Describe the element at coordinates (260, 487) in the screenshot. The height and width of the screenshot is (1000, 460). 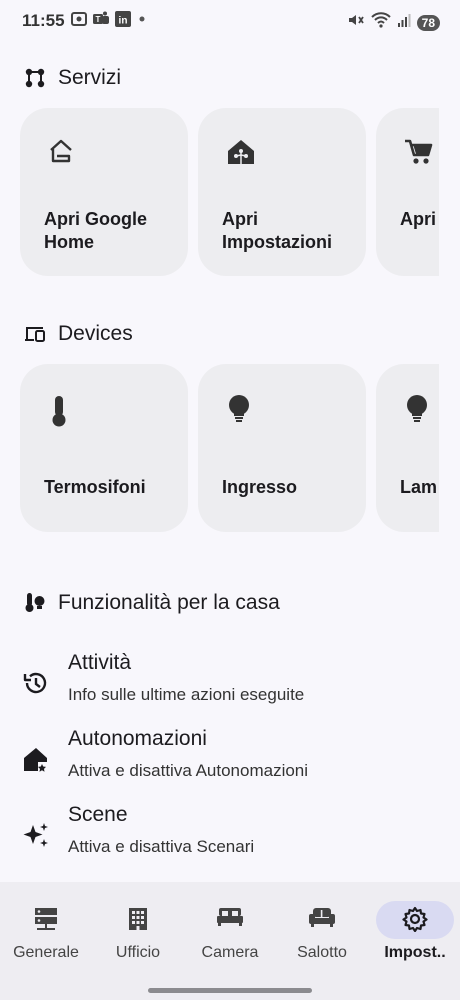
I see `device-label: Ingresso` at that location.